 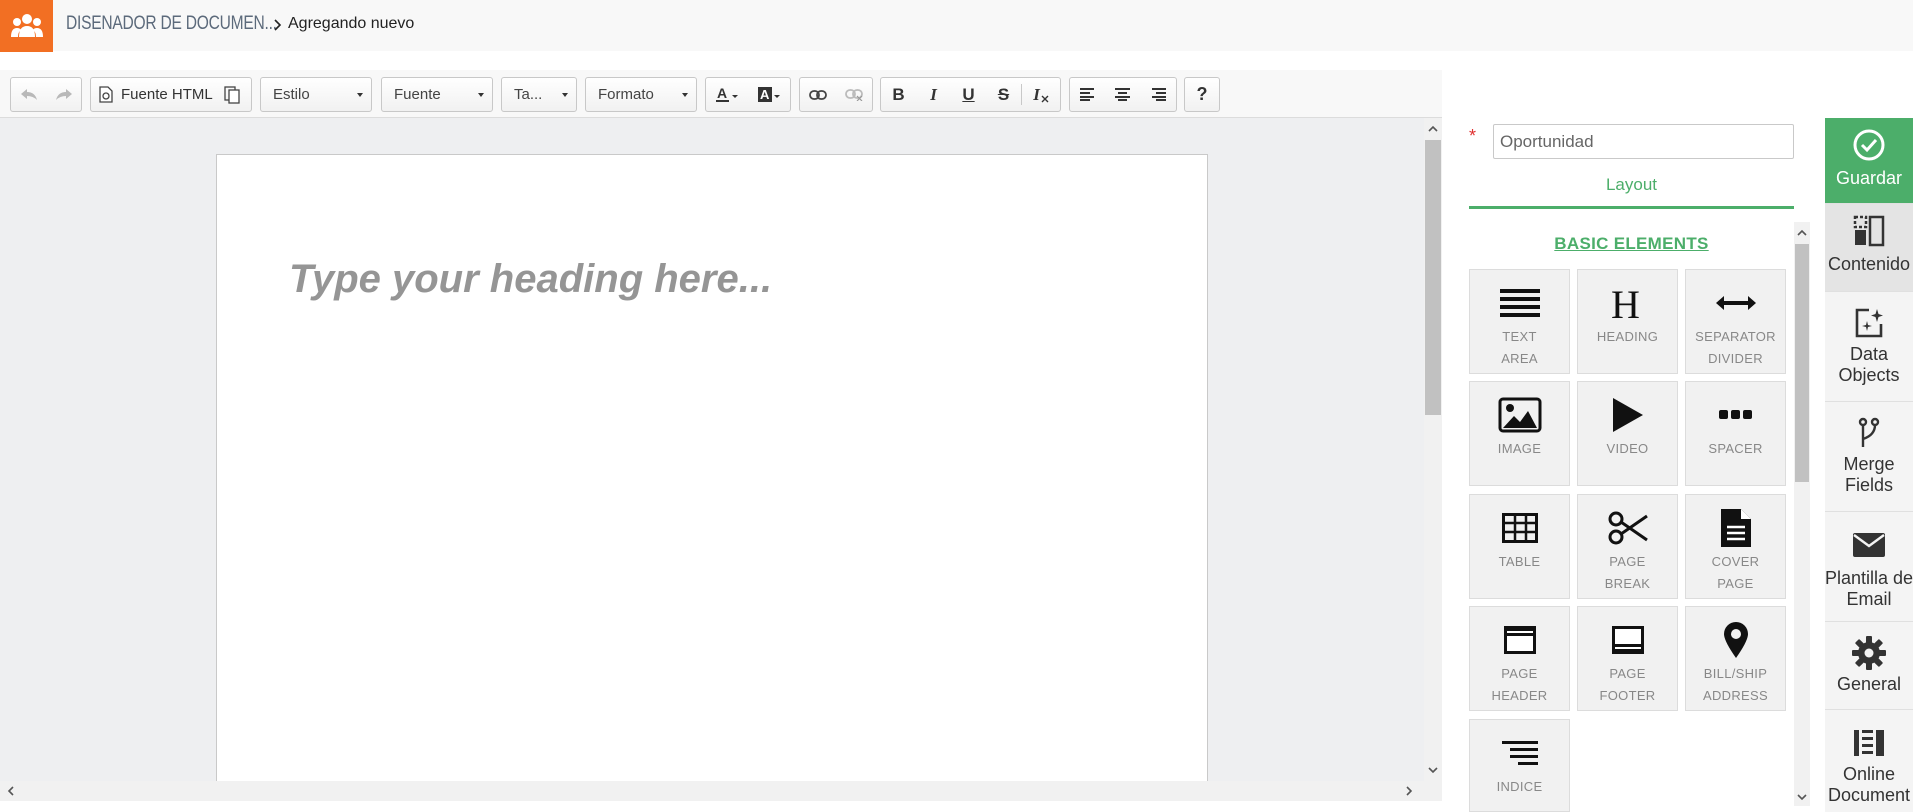 What do you see at coordinates (291, 94) in the screenshot?
I see `style-dropdown-label: Estilo` at bounding box center [291, 94].